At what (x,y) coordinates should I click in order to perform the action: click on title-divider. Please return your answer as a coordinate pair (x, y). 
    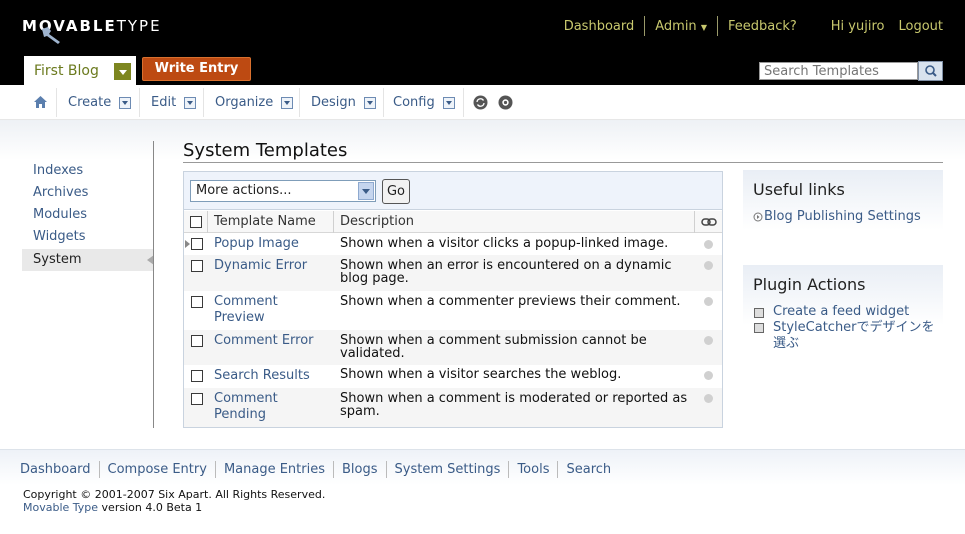
    Looking at the image, I should click on (563, 162).